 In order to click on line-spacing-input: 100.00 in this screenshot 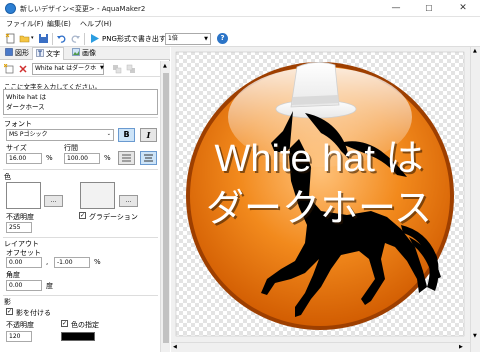, I will do `click(82, 158)`.